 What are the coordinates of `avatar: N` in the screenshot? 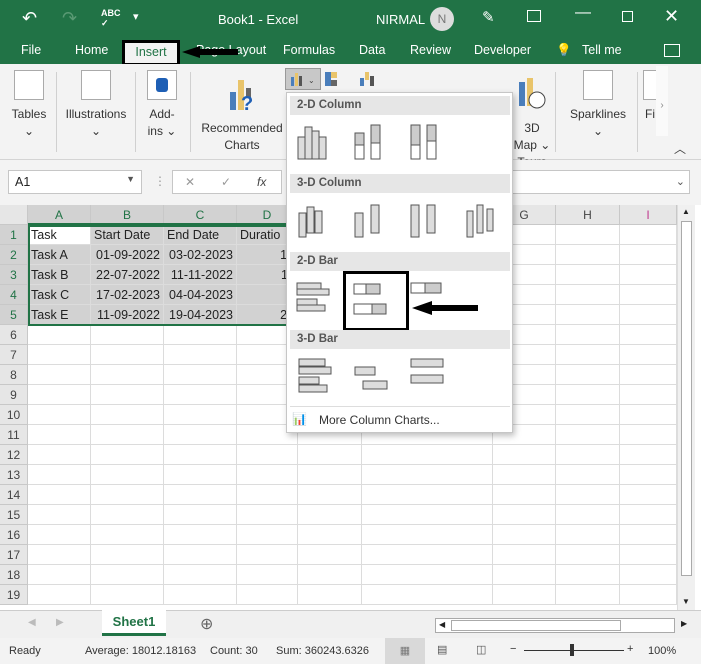 It's located at (442, 19).